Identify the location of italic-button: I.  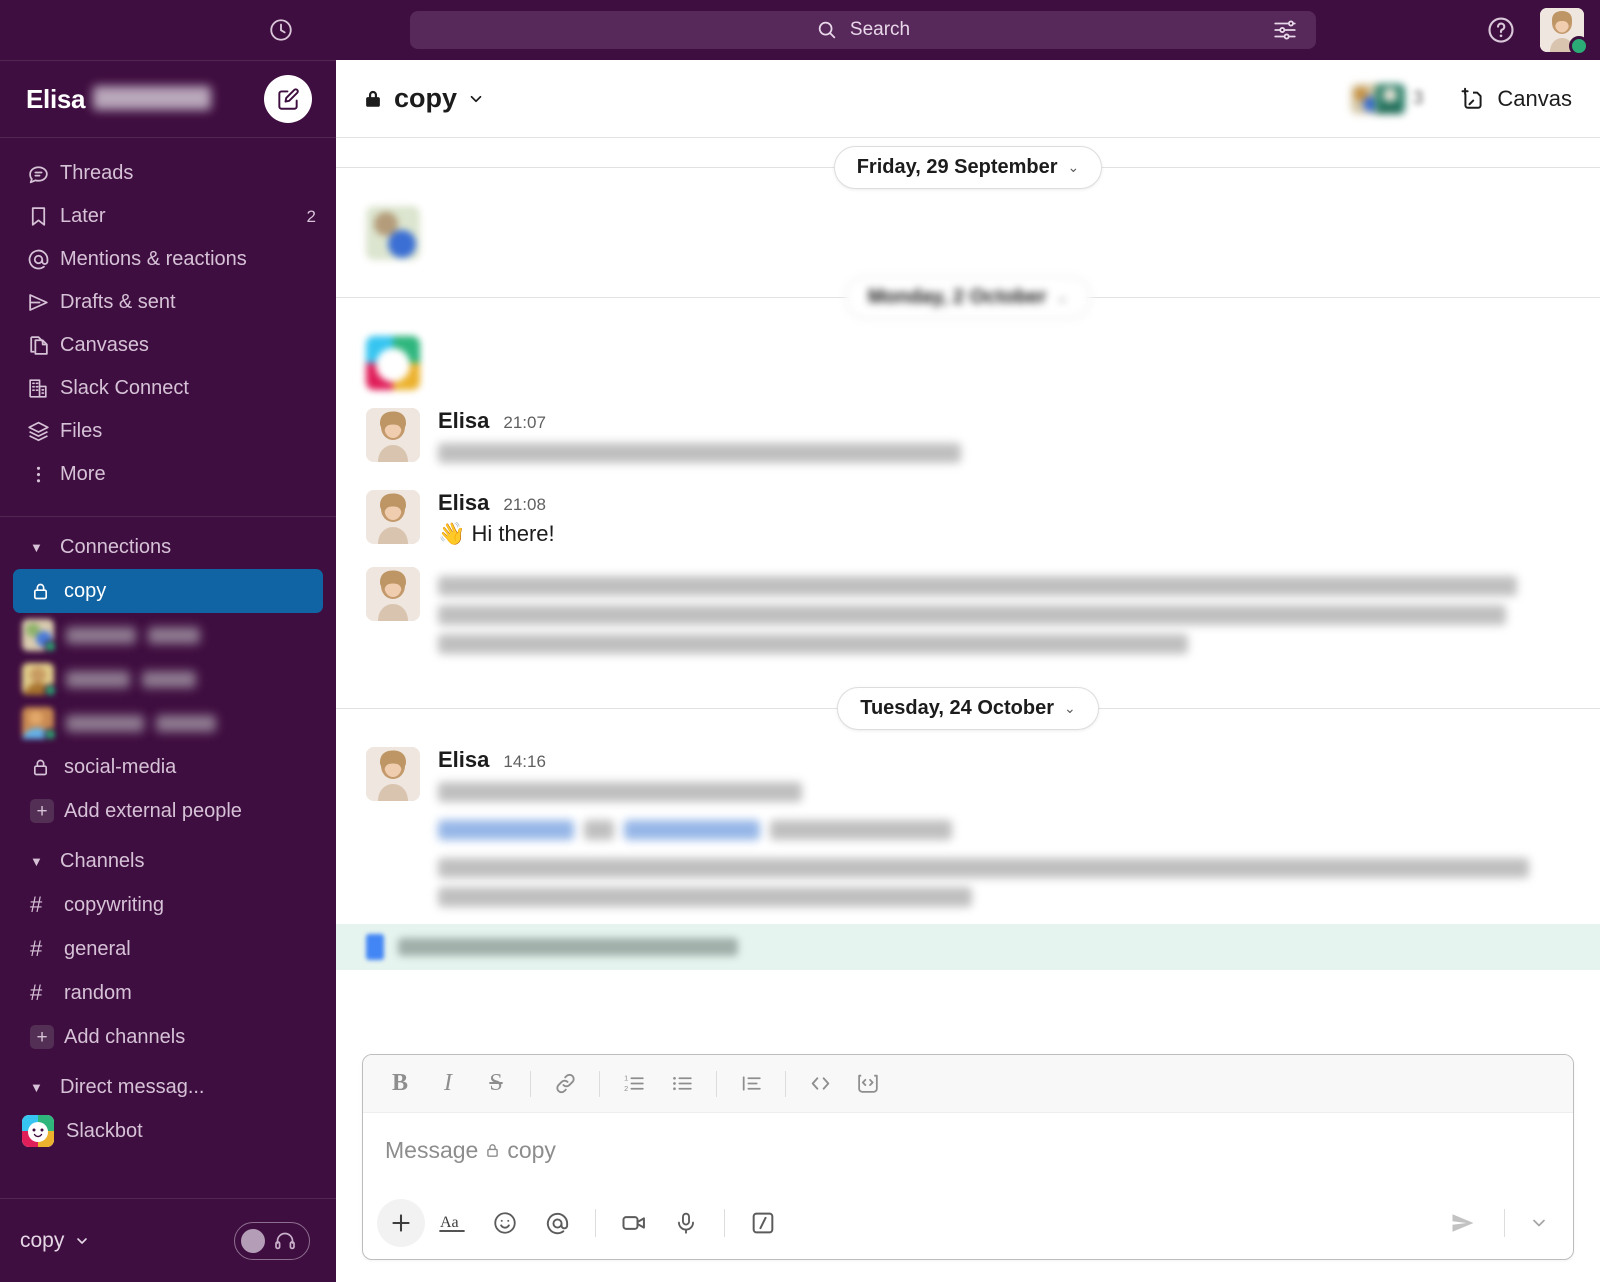
(448, 1084).